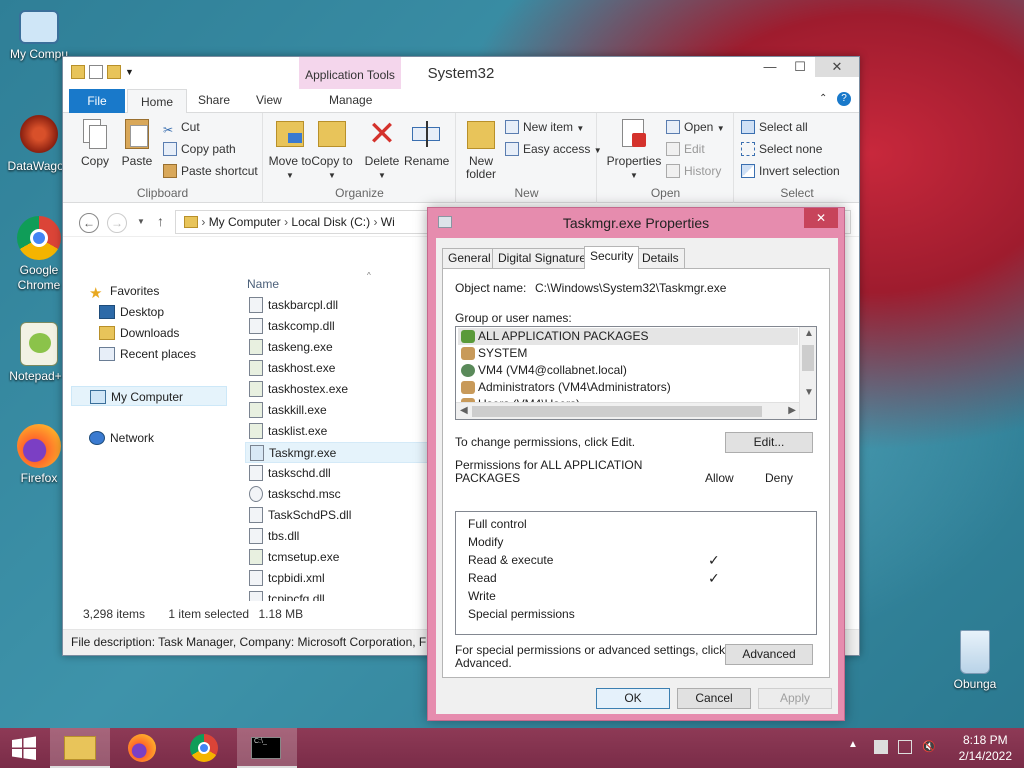 This screenshot has width=1024, height=768. What do you see at coordinates (124, 291) in the screenshot?
I see `nav-favorites: ★ Favorites` at bounding box center [124, 291].